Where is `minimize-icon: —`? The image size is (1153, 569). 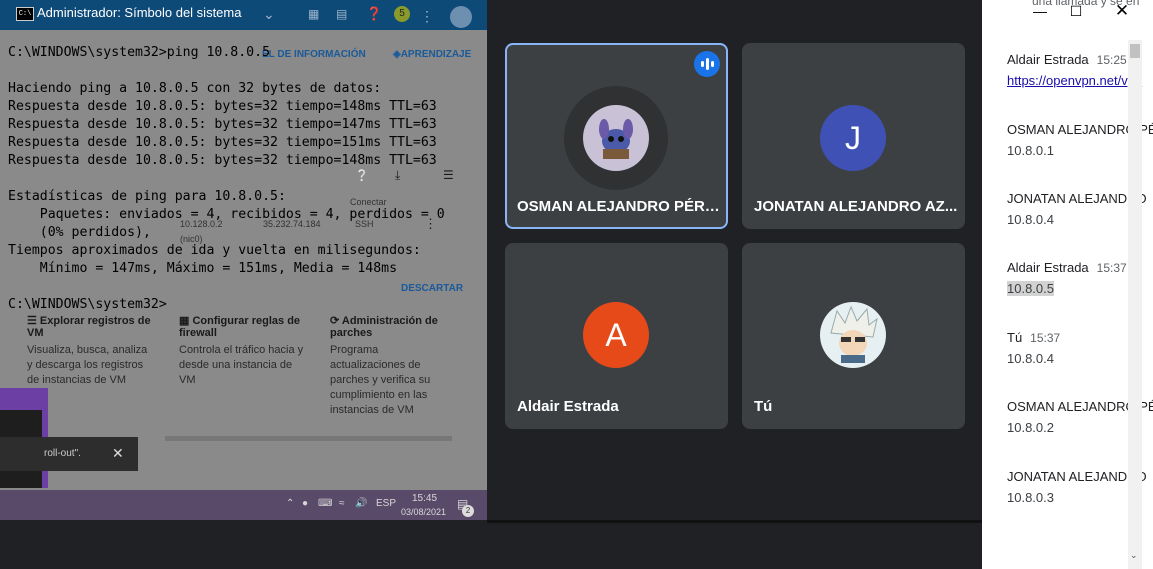 minimize-icon: — is located at coordinates (1040, 11).